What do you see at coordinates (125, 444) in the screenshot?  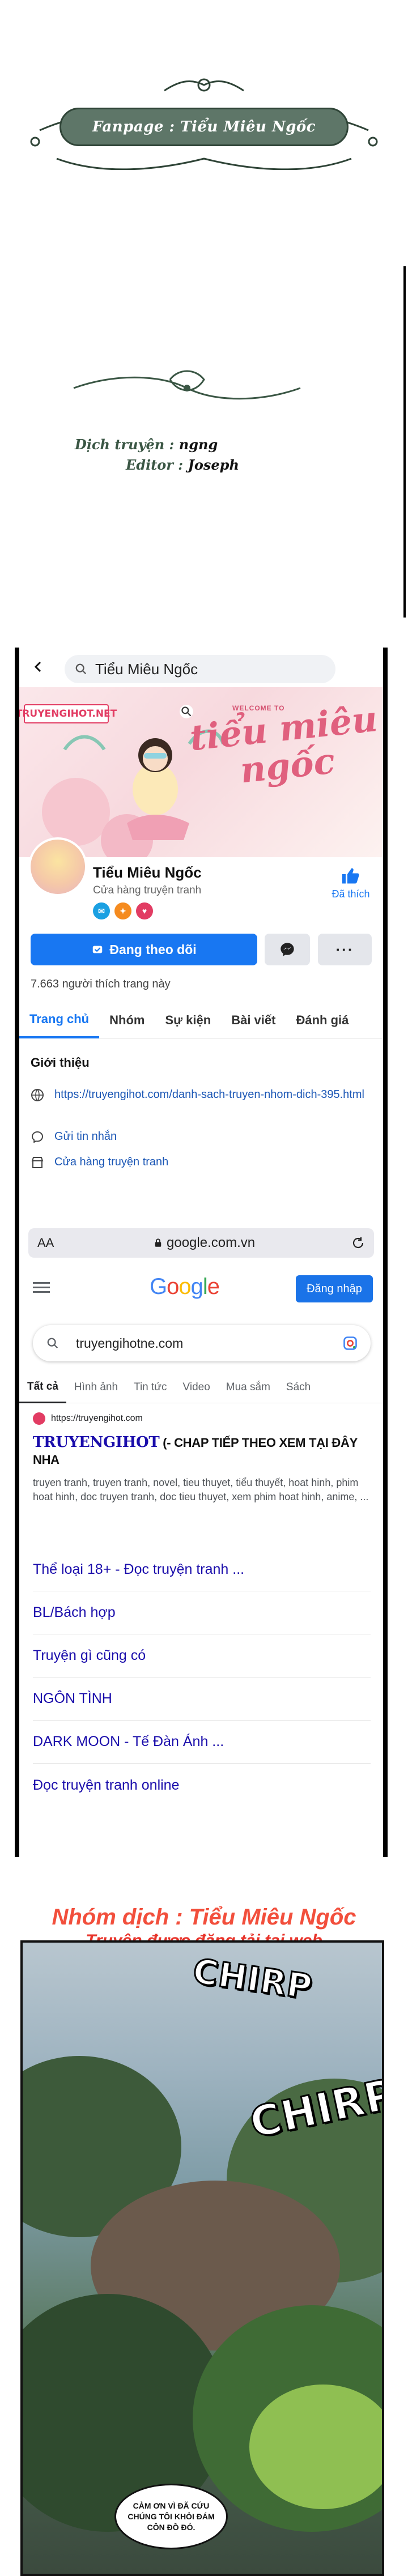 I see `translator-label: Dịch truyện :` at bounding box center [125, 444].